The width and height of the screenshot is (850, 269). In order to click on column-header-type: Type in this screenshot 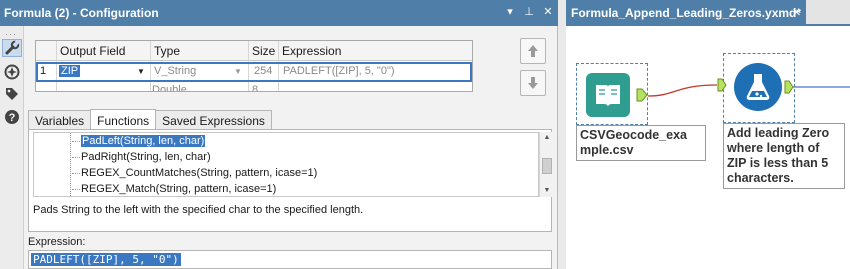, I will do `click(167, 51)`.